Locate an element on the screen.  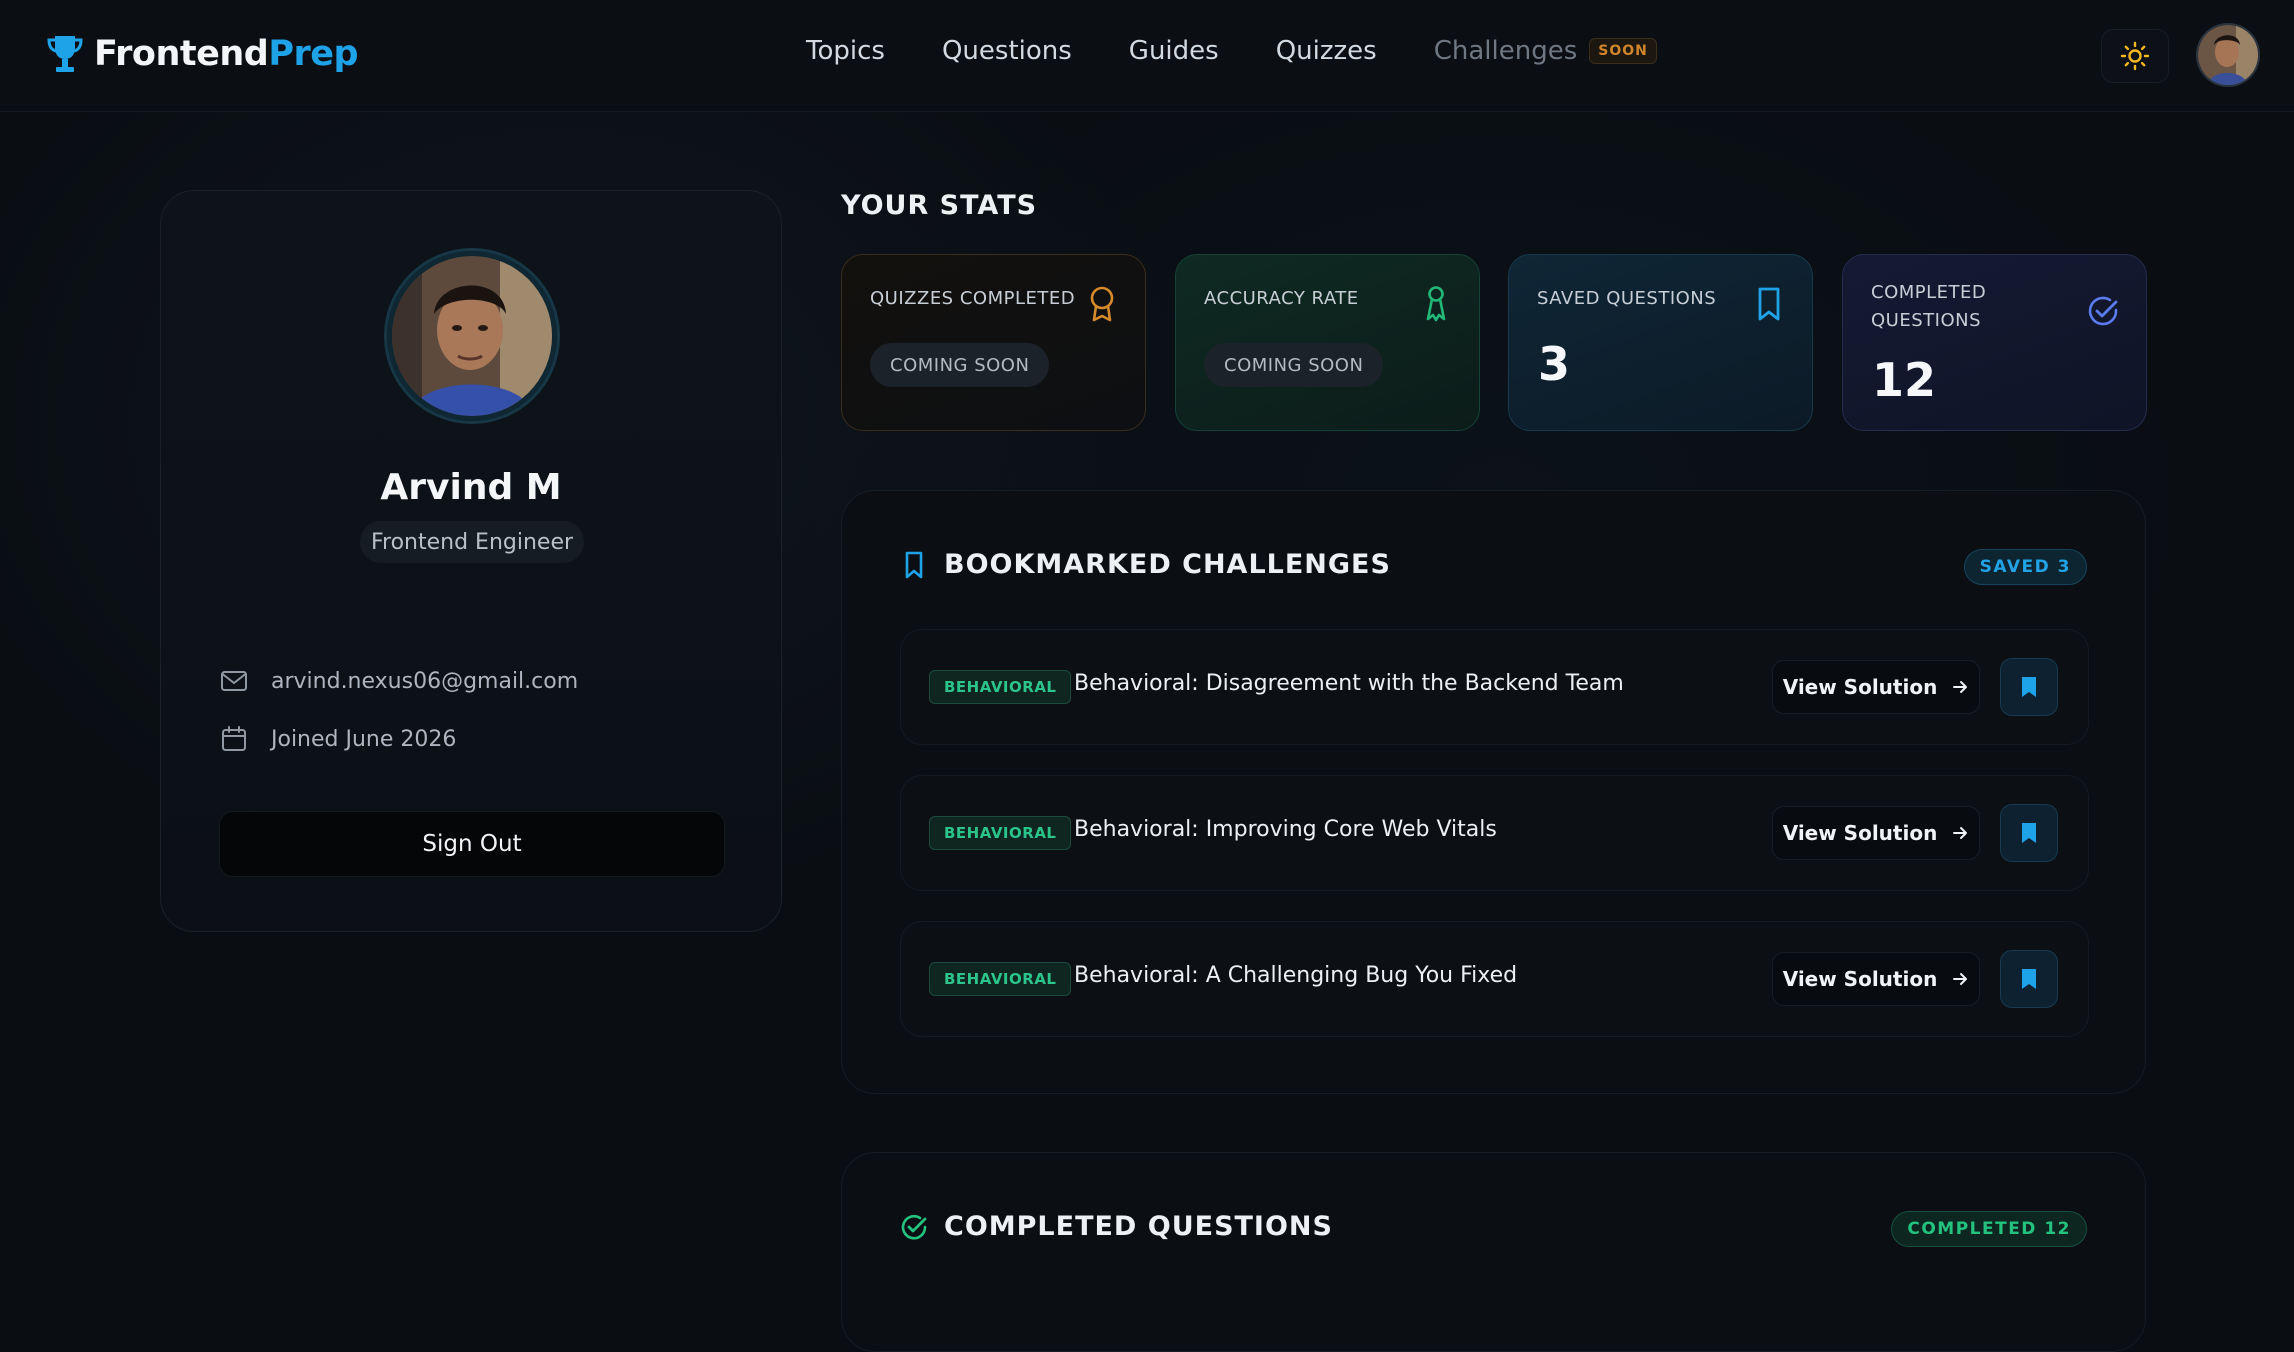
trophy-icon is located at coordinates (65, 54).